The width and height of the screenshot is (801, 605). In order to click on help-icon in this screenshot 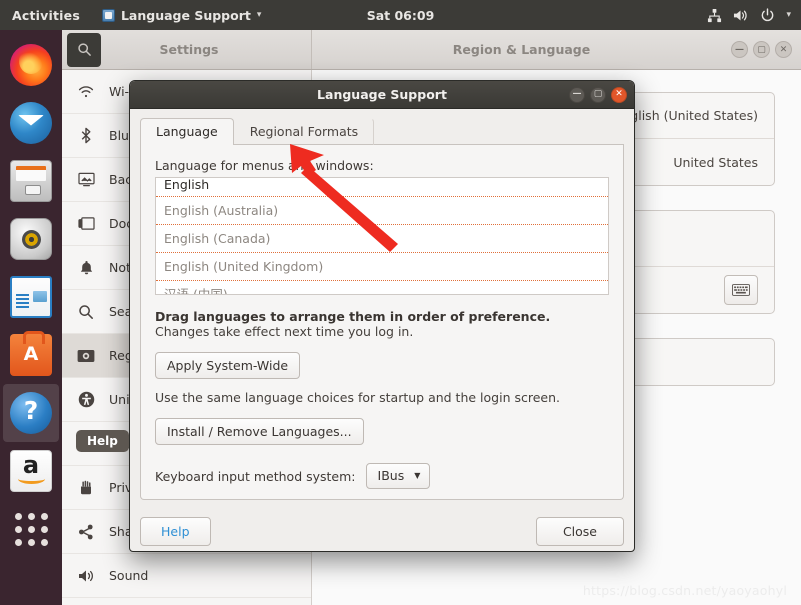, I will do `click(31, 413)`.